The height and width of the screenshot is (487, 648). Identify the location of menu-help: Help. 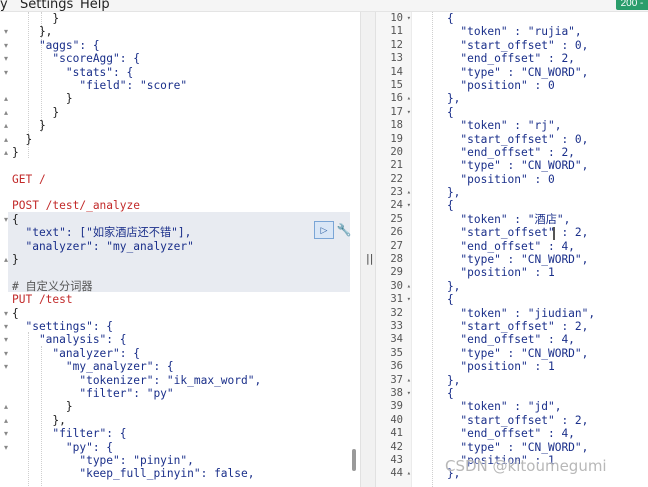
(95, 6).